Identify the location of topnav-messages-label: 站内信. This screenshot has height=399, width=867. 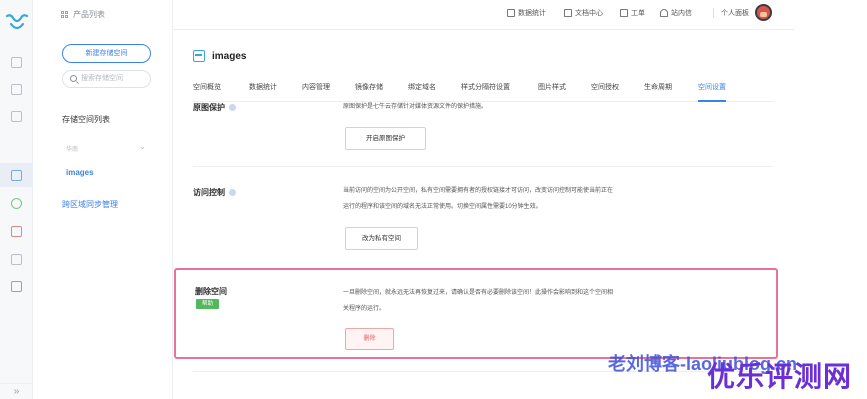
(681, 13).